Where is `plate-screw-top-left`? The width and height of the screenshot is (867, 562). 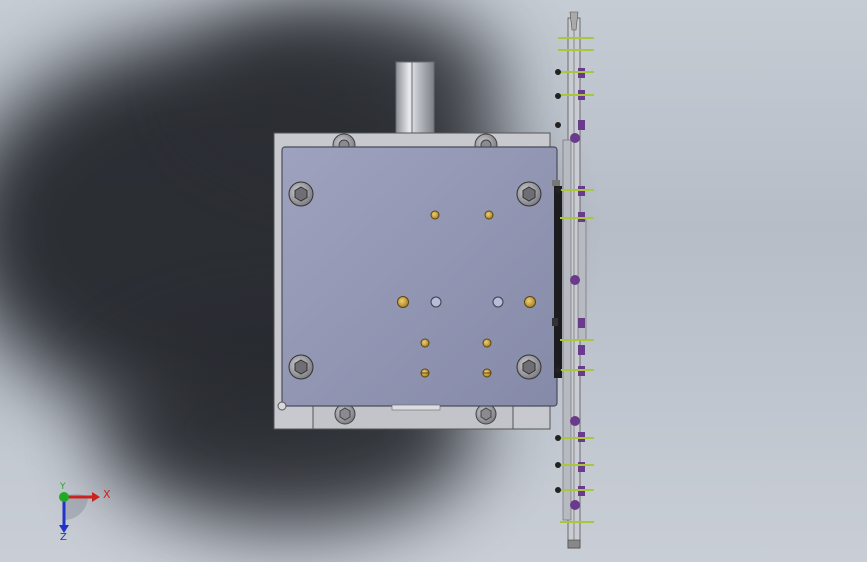 plate-screw-top-left is located at coordinates (301, 194).